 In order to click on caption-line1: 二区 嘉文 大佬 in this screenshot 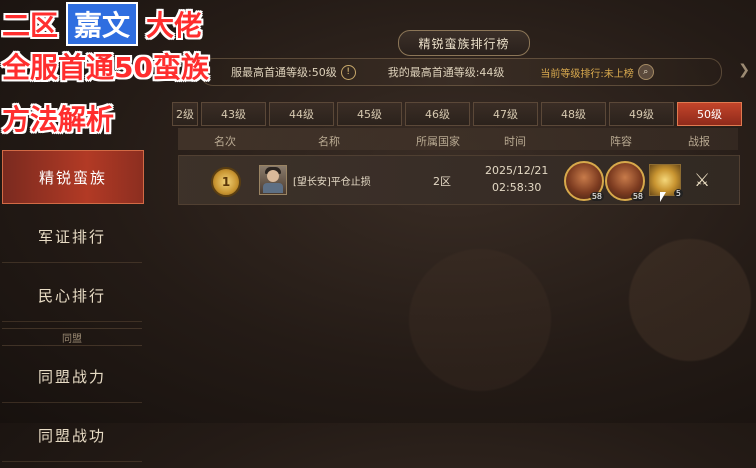, I will do `click(102, 24)`.